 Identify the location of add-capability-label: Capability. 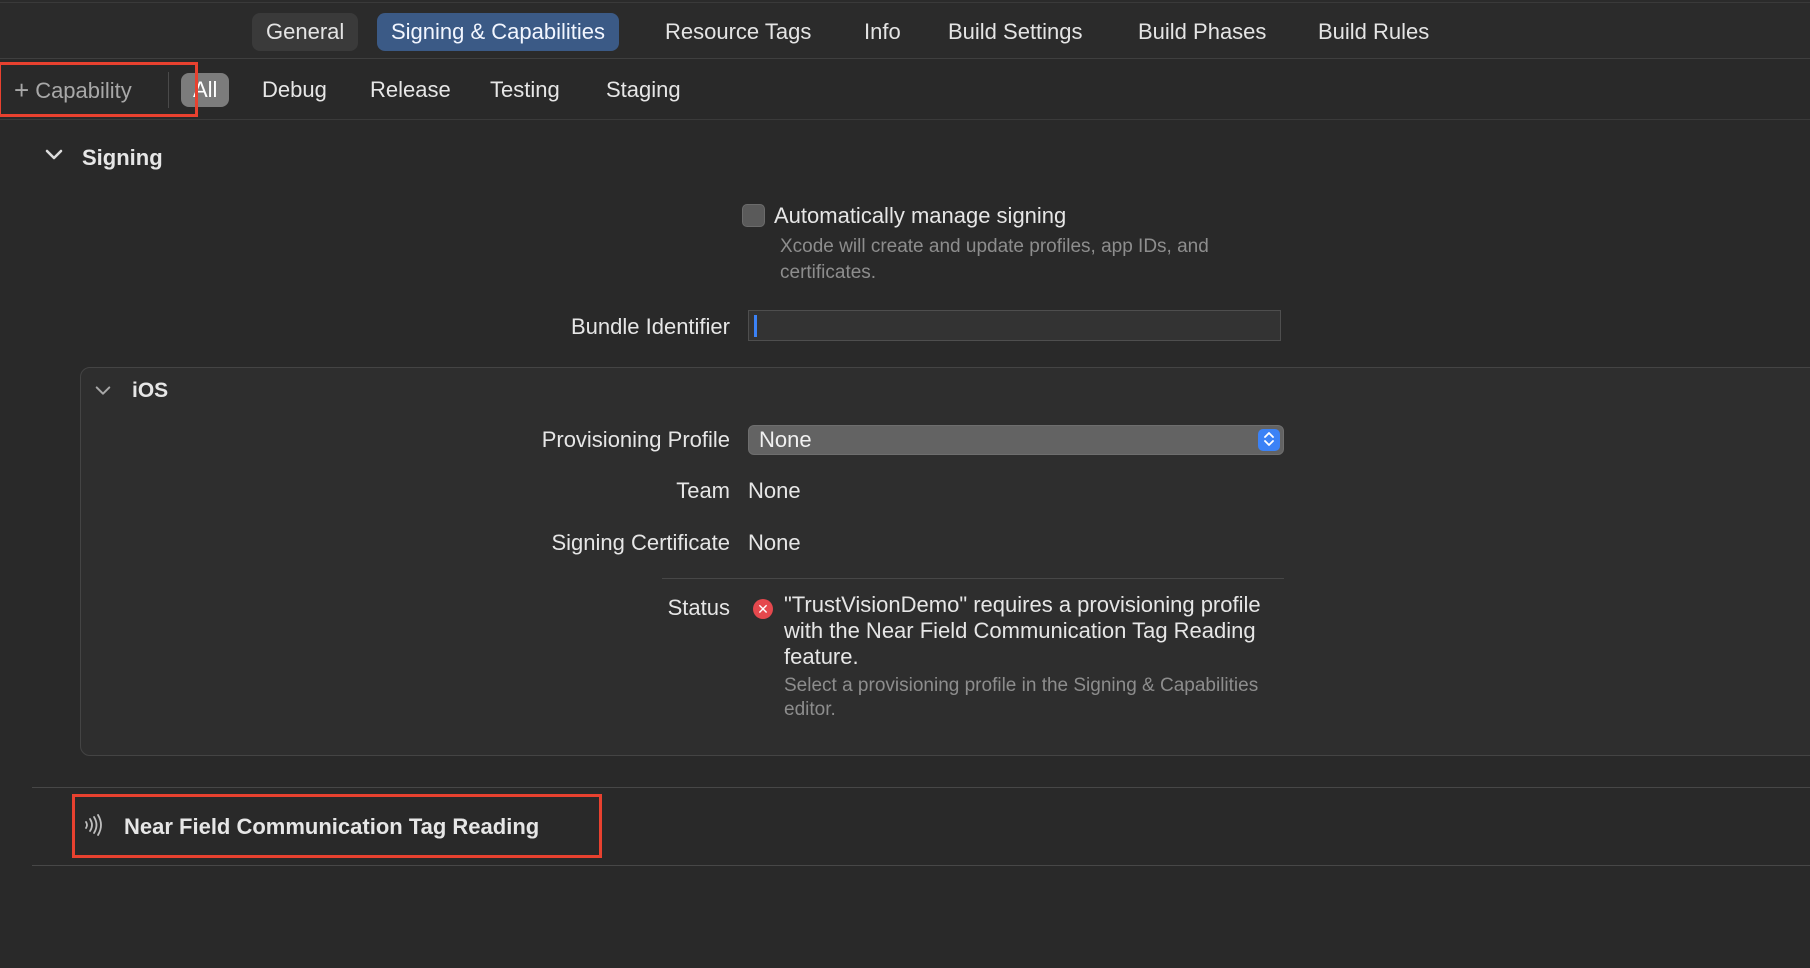
(83, 90).